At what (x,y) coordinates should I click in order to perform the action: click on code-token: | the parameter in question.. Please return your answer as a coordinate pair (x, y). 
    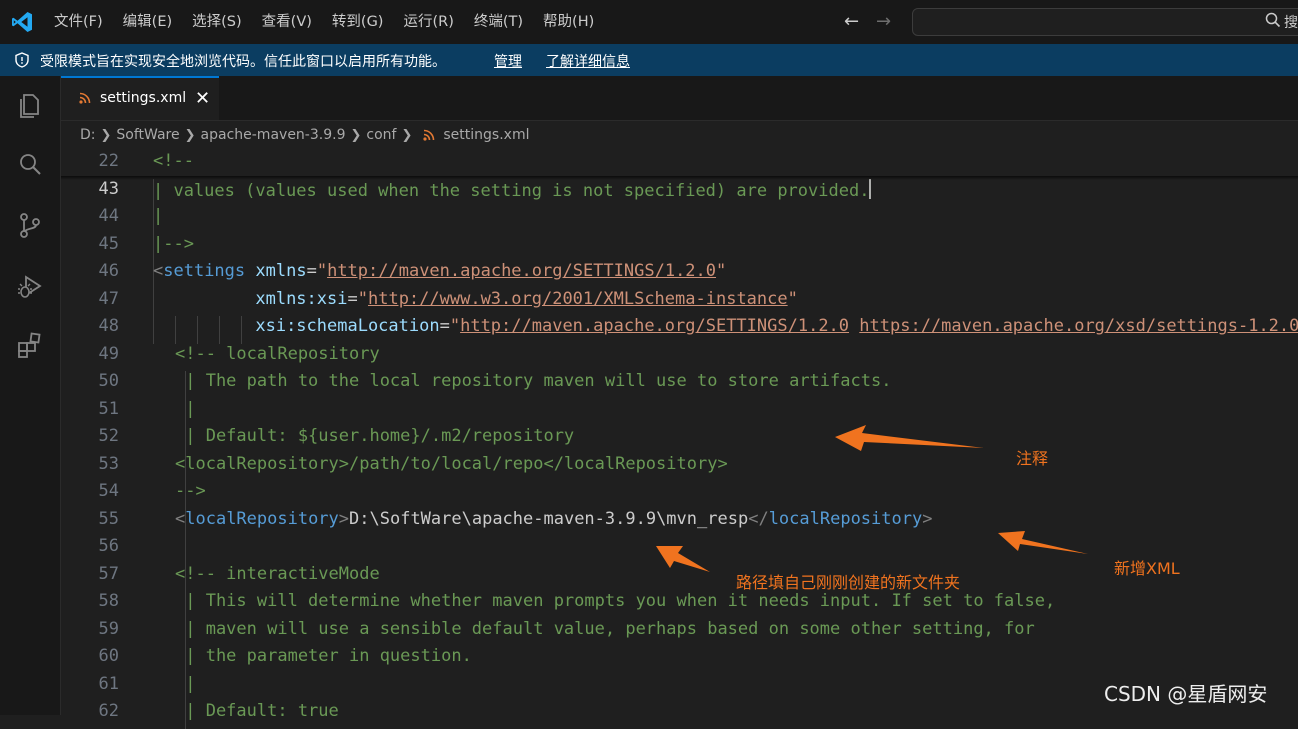
    Looking at the image, I should click on (323, 656).